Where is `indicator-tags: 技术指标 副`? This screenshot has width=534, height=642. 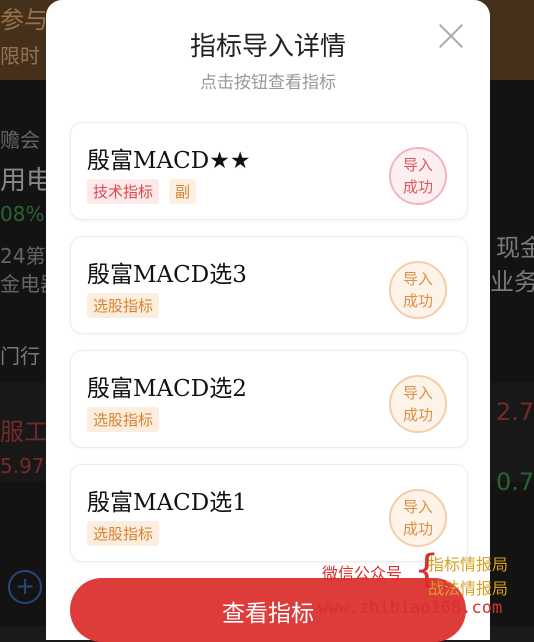
indicator-tags: 技术指标 副 is located at coordinates (142, 191).